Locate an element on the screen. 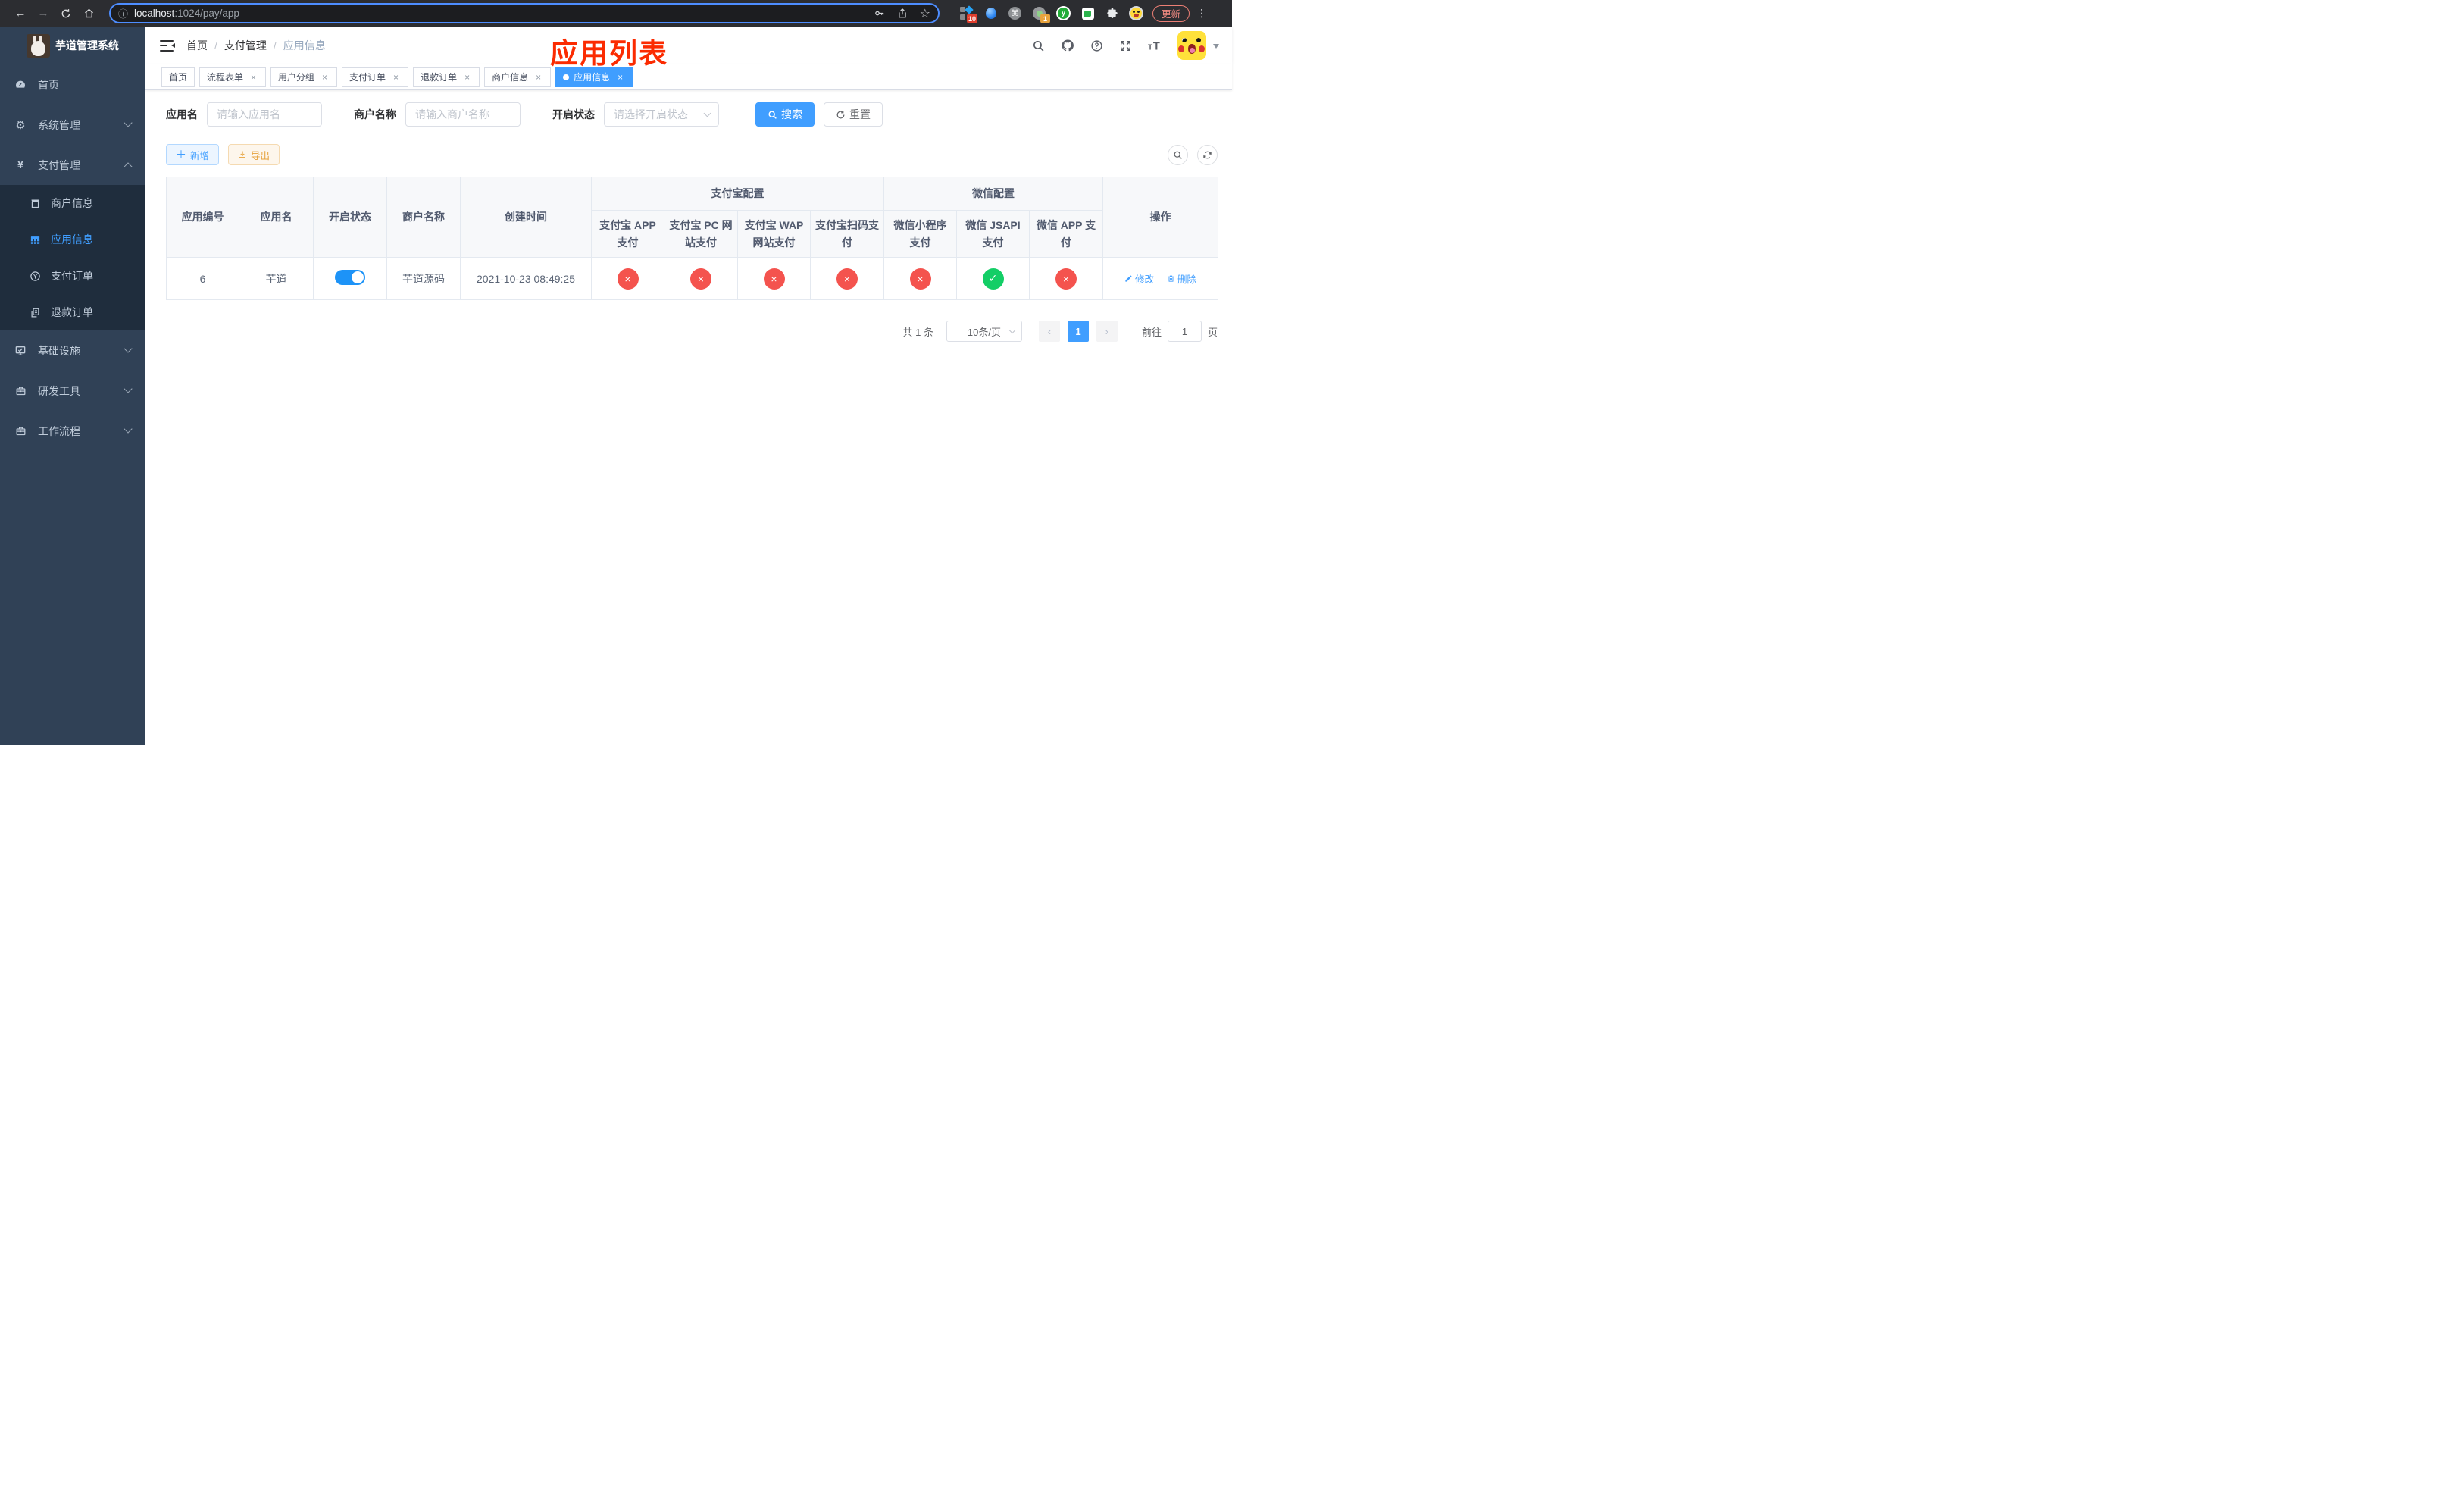  cell-wechat-app: × is located at coordinates (1066, 279).